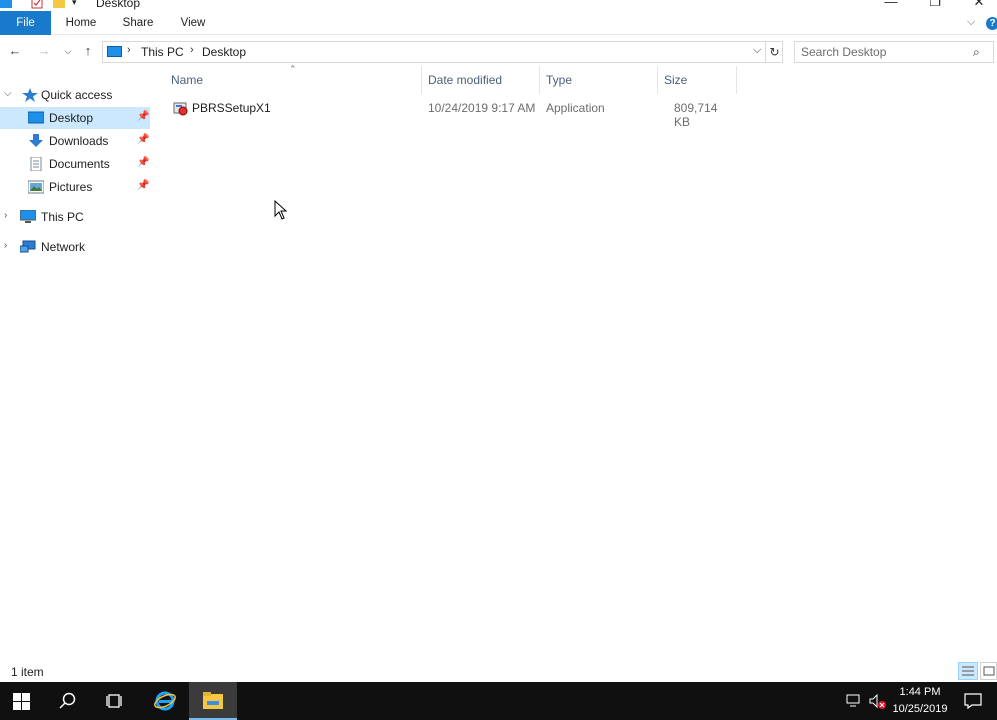 This screenshot has height=720, width=997. What do you see at coordinates (697, 80) in the screenshot?
I see `column-header-size: Size` at bounding box center [697, 80].